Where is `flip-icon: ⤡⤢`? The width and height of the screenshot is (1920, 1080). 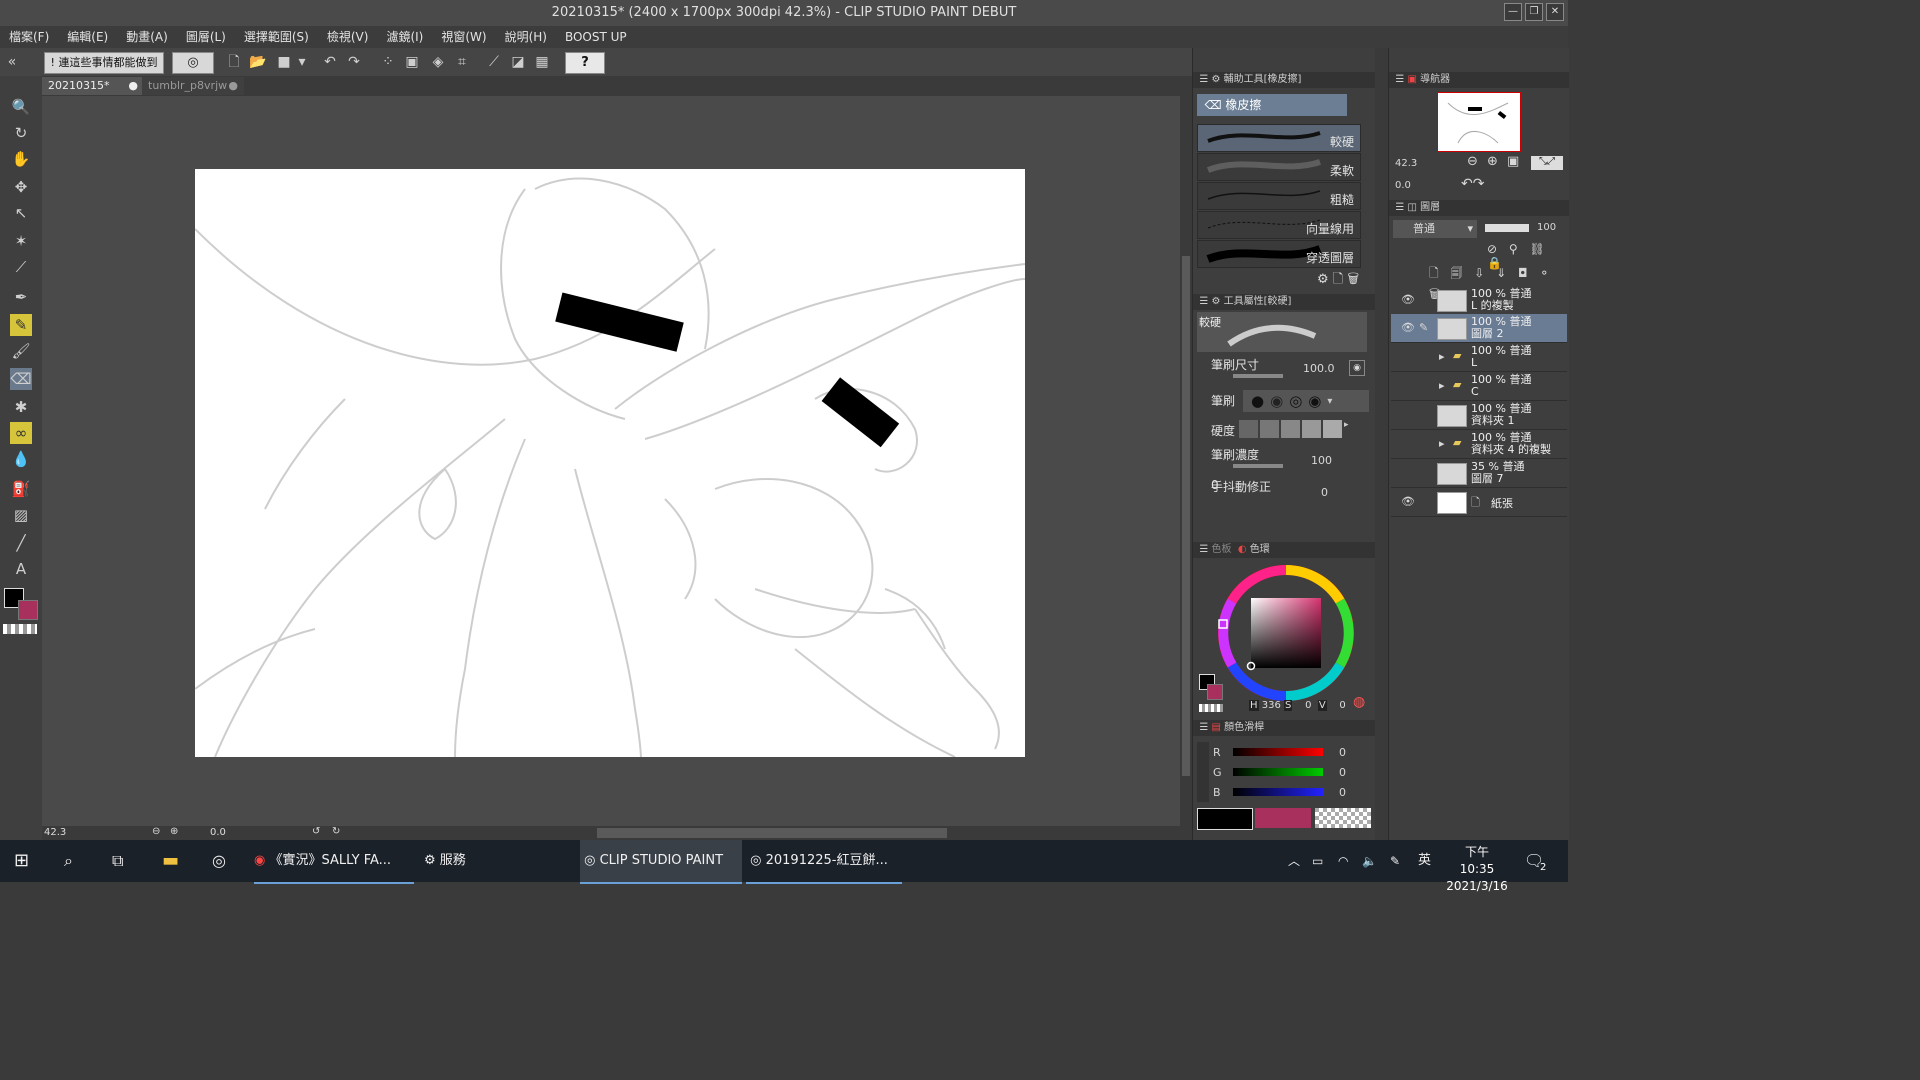
flip-icon: ⤡⤢ is located at coordinates (1547, 163).